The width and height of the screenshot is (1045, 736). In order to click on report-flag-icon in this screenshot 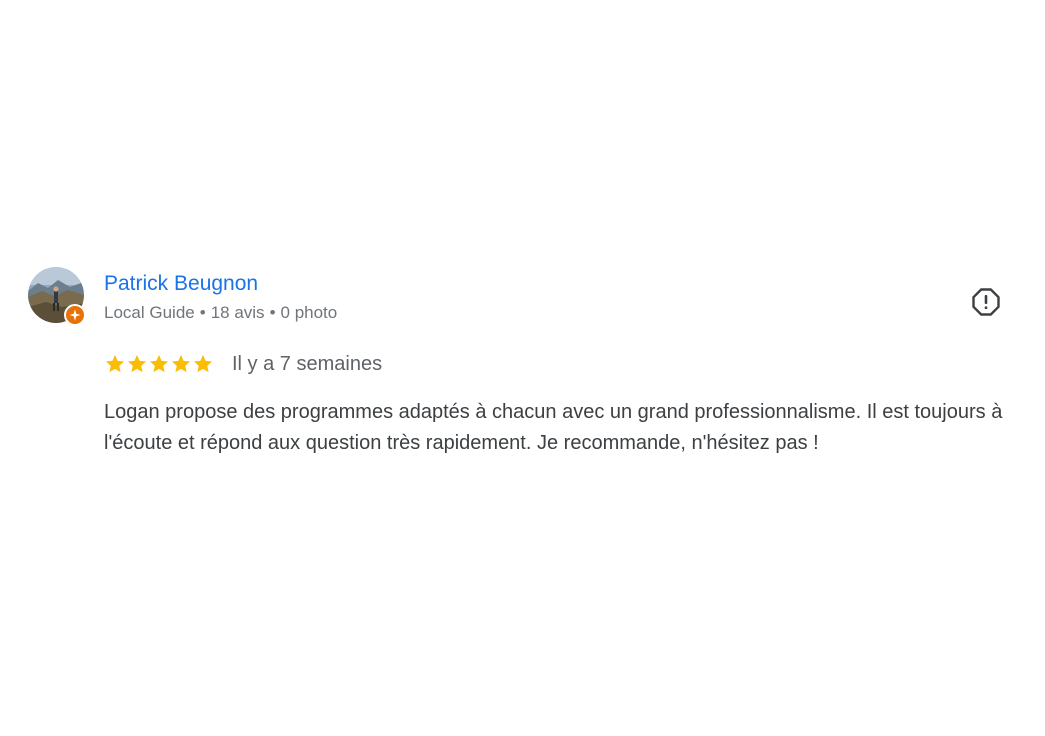, I will do `click(986, 302)`.